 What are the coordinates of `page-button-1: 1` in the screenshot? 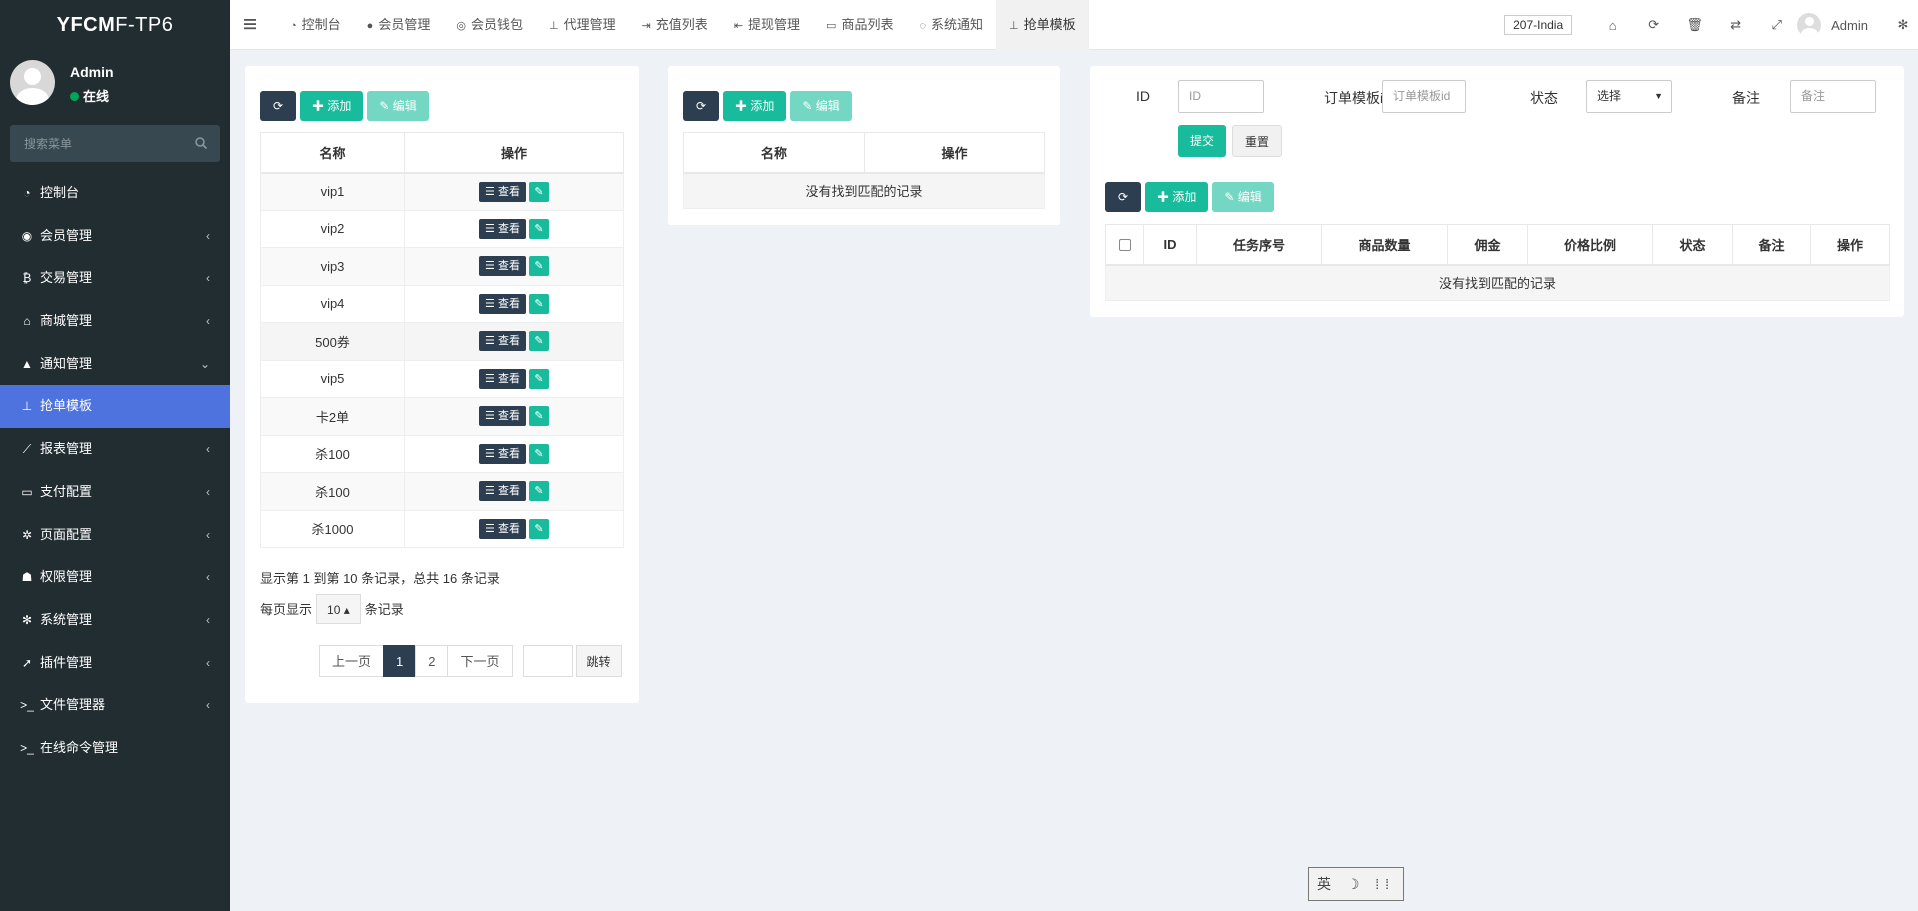 It's located at (400, 661).